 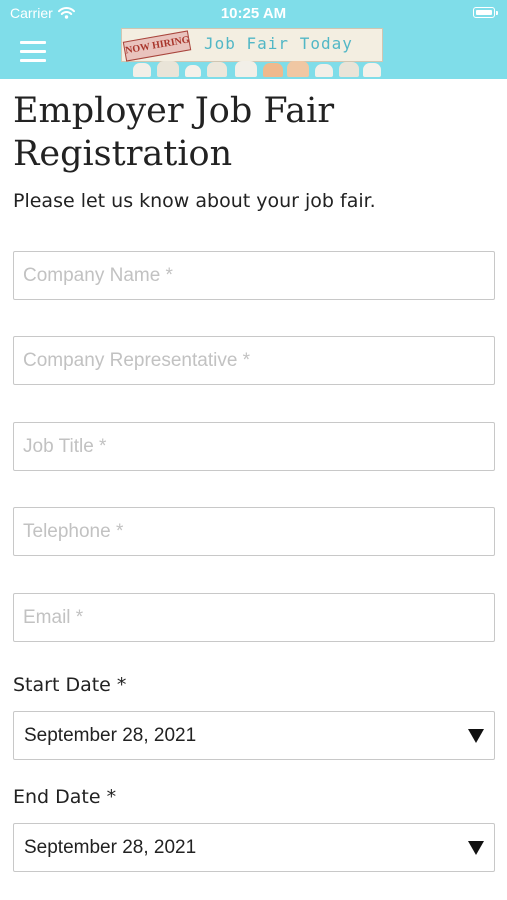 What do you see at coordinates (33, 52) in the screenshot?
I see `hamburger-menu-button` at bounding box center [33, 52].